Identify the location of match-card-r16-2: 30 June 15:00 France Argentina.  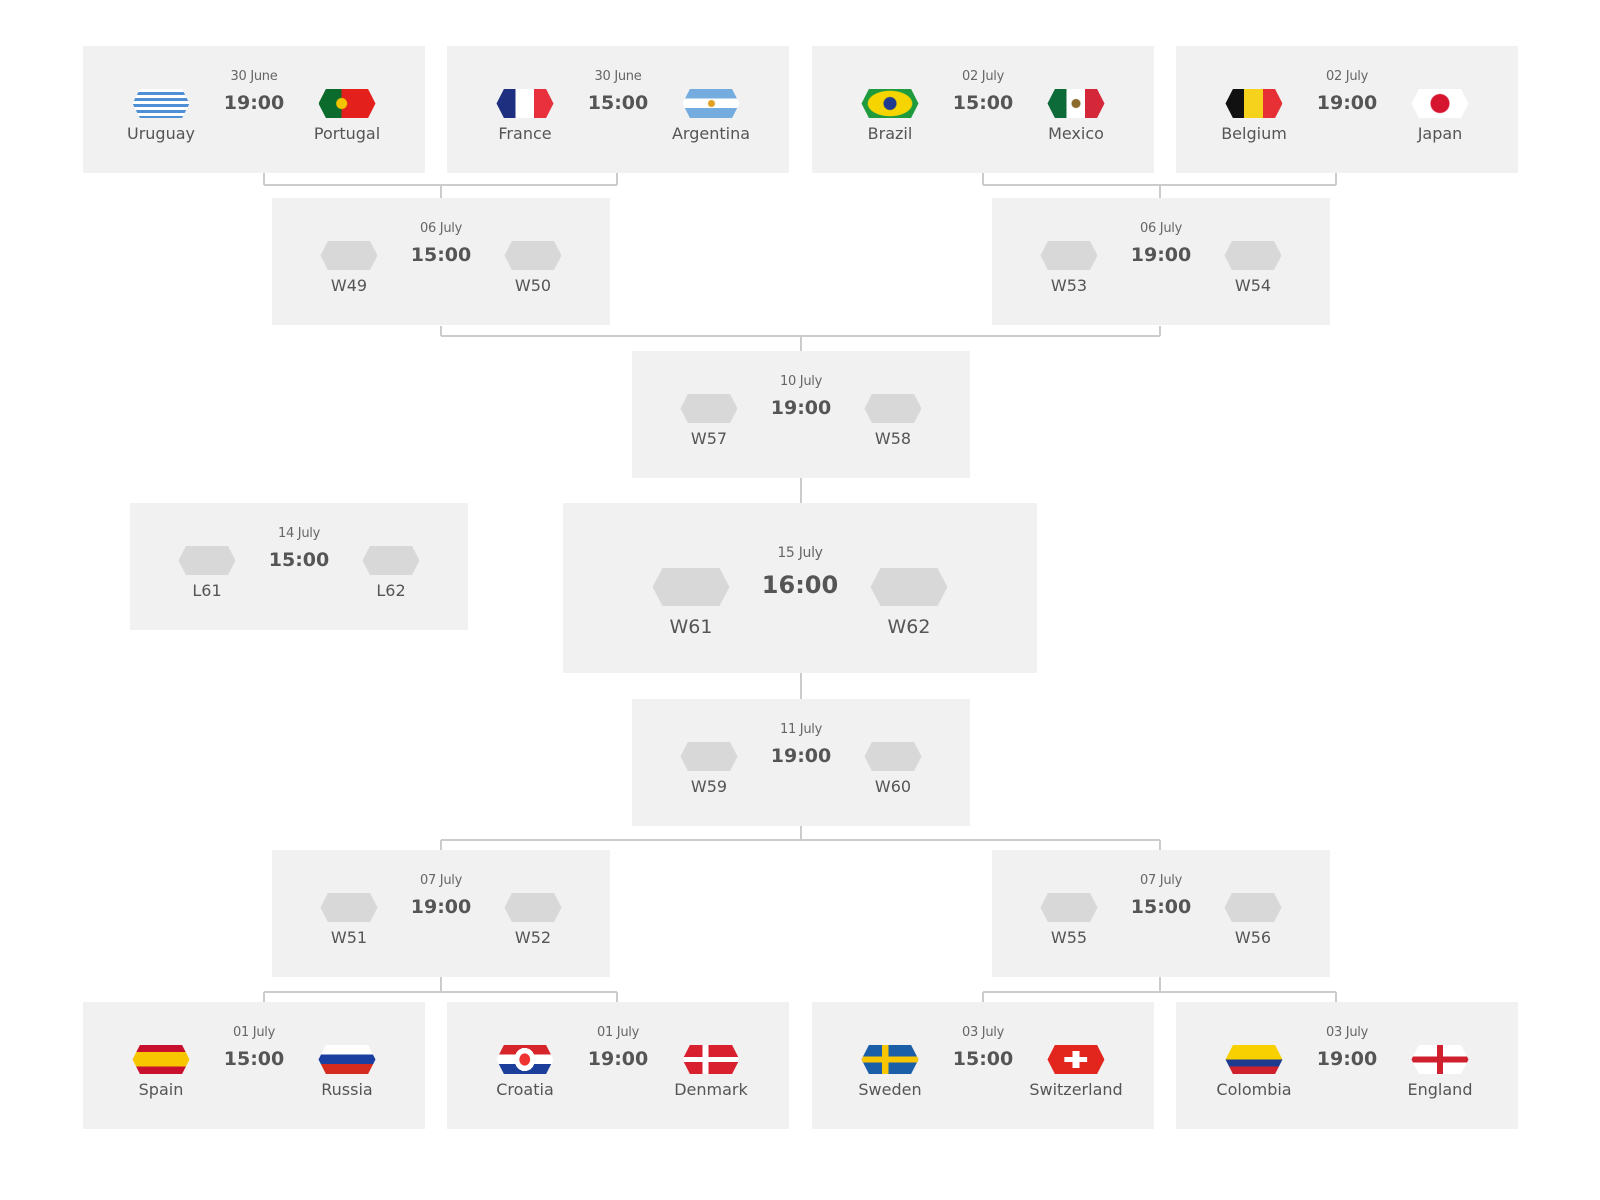
(618, 109).